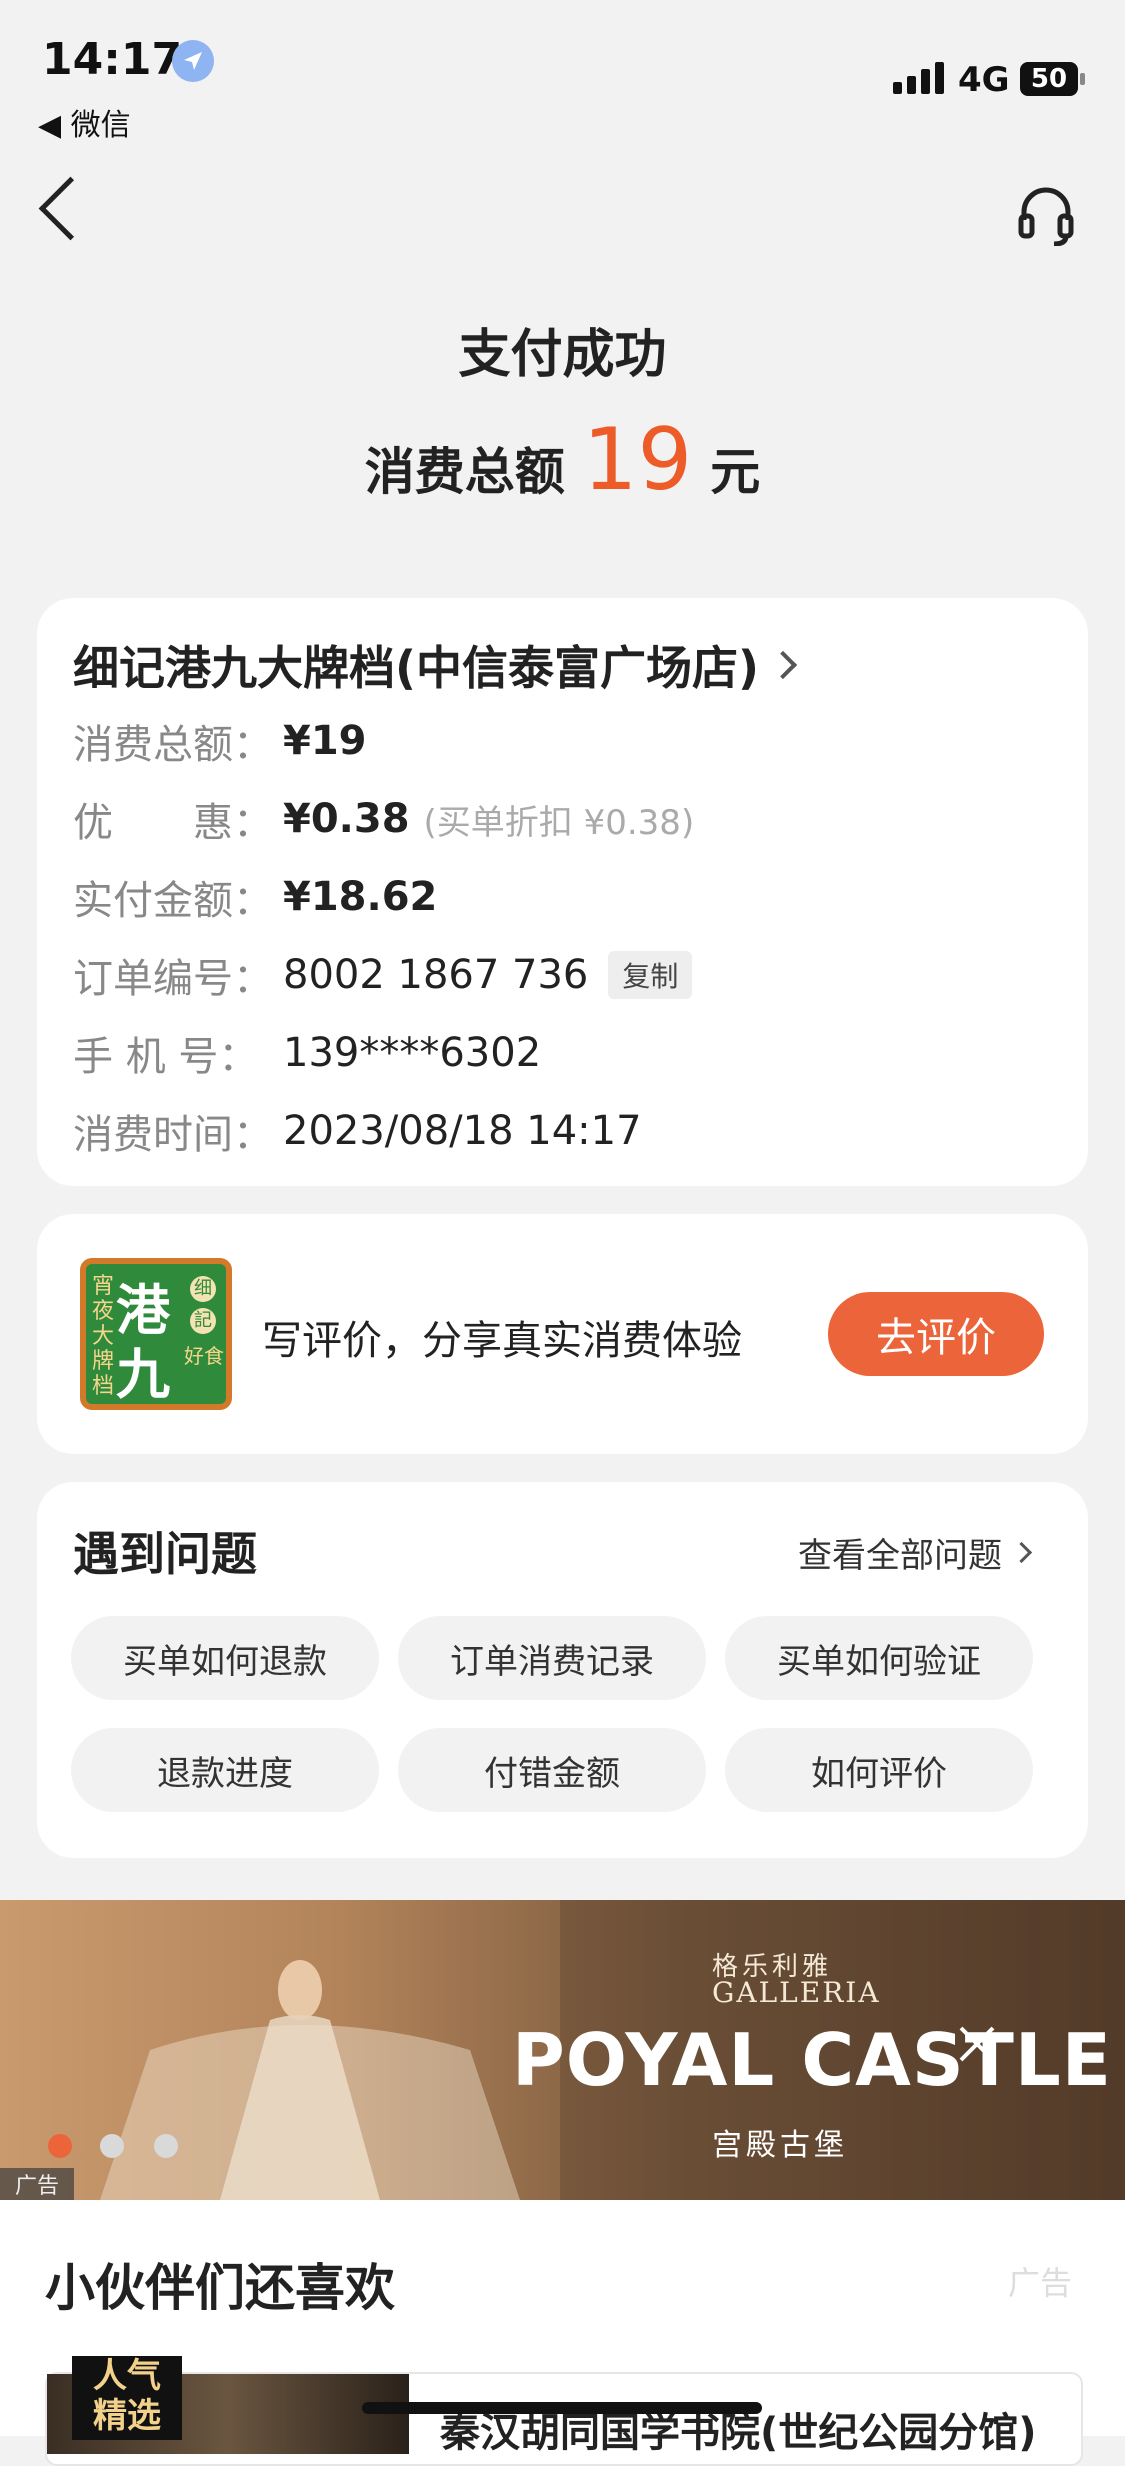  Describe the element at coordinates (1046, 216) in the screenshot. I see `customer-service-icon` at that location.